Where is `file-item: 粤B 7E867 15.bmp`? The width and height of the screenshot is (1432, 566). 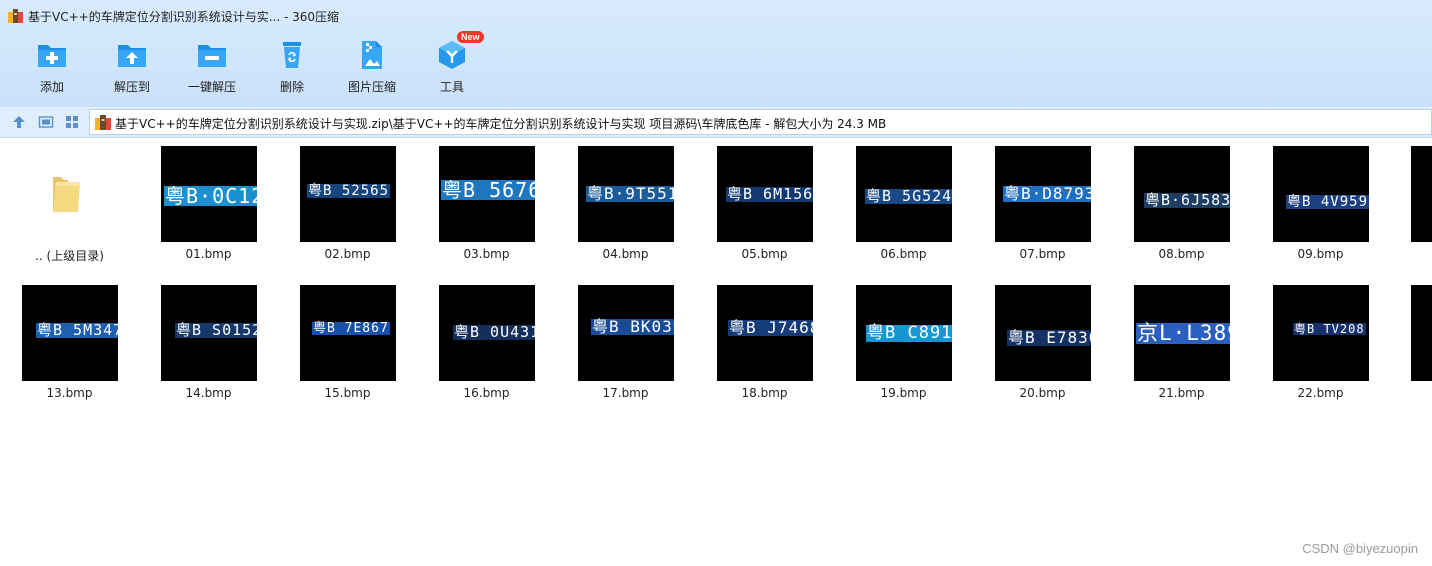
file-item: 粤B 7E867 15.bmp is located at coordinates (347, 349).